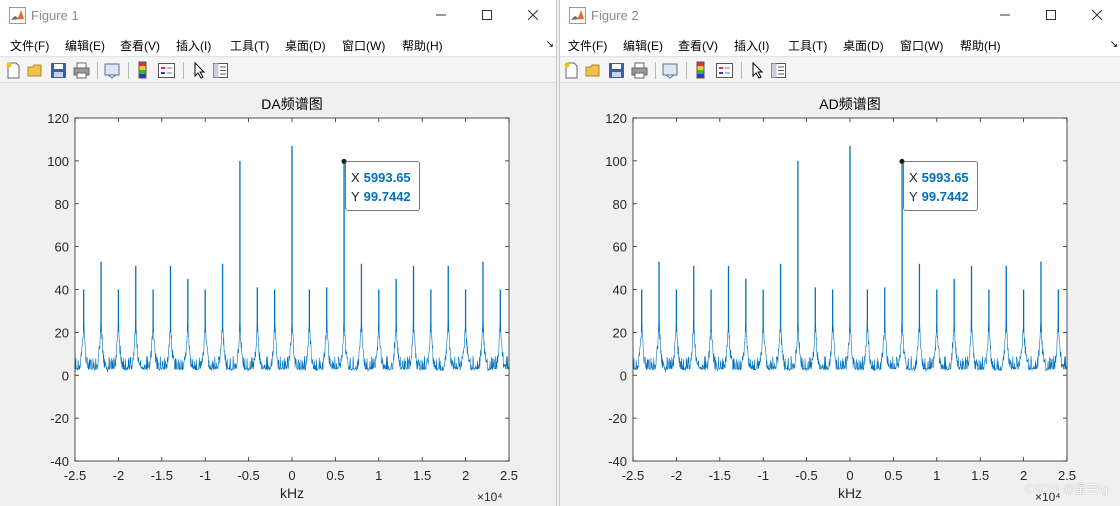  Describe the element at coordinates (291, 104) in the screenshot. I see `chart-title: DA频谱图` at that location.